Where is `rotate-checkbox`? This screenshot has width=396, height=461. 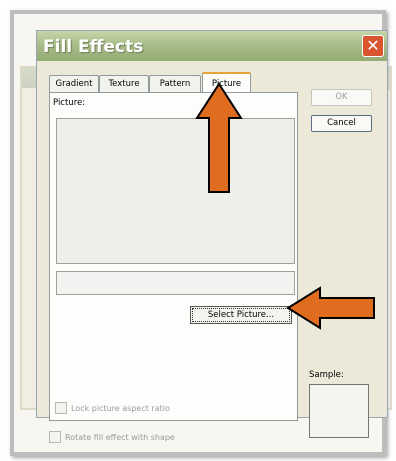 rotate-checkbox is located at coordinates (55, 437).